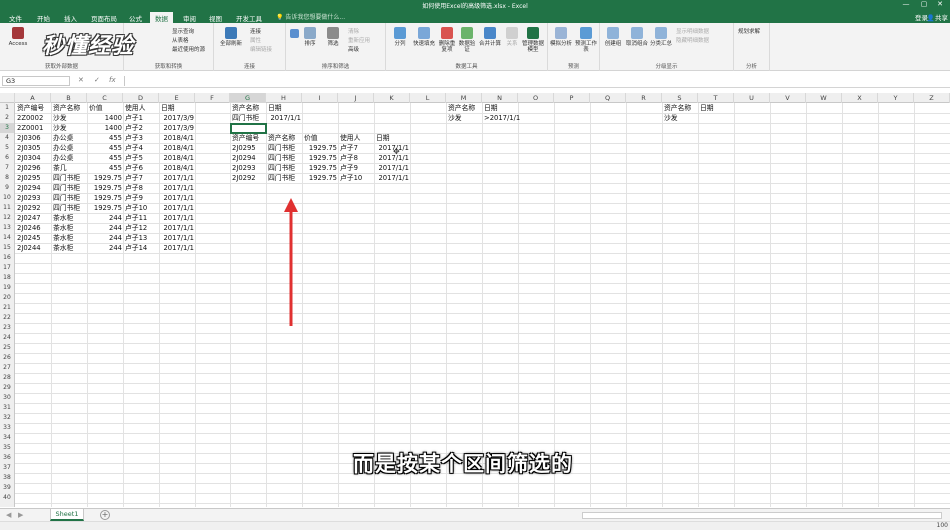 The image size is (950, 530). I want to click on table-cell: 卢子3, so click(134, 138).